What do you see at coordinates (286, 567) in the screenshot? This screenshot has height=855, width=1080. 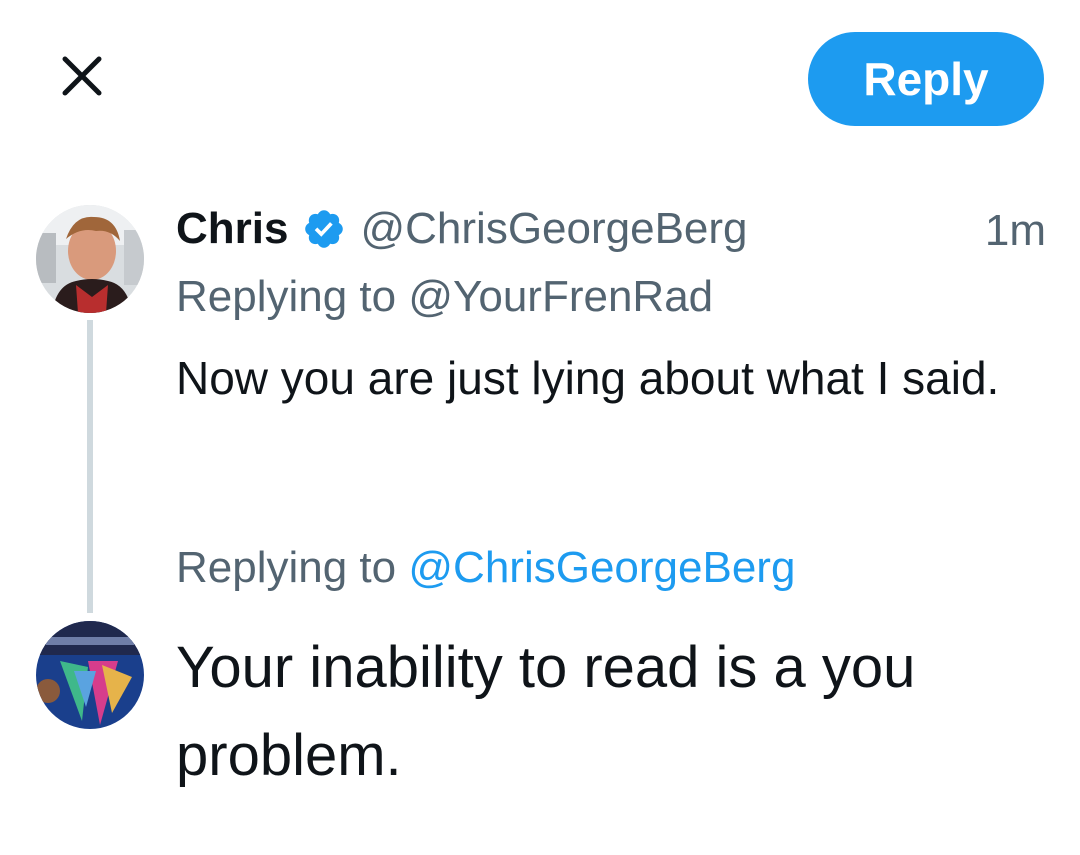 I see `compose-replying-to-prefix: Replying to` at bounding box center [286, 567].